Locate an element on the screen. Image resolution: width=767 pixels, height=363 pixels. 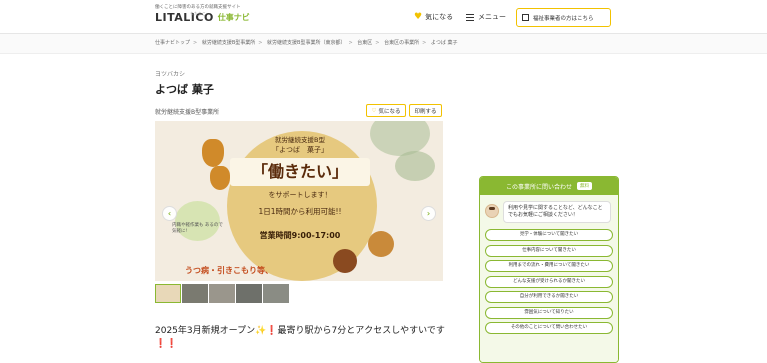
breadcrumb-current: よつば 菓子 is located at coordinates (444, 43).